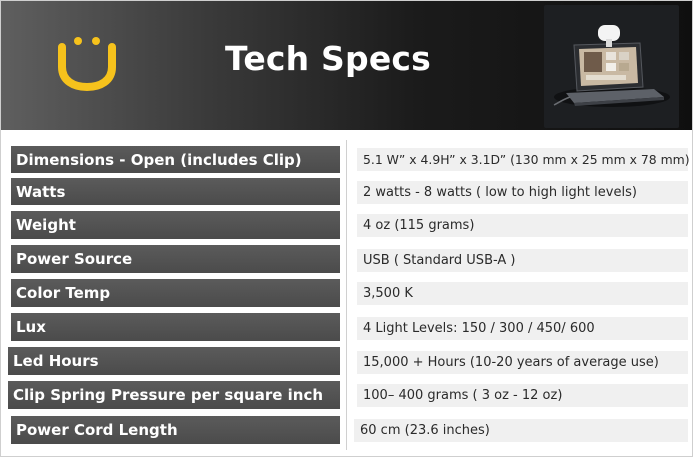 The height and width of the screenshot is (459, 695). I want to click on laptop-with-clip-light-image, so click(611, 66).